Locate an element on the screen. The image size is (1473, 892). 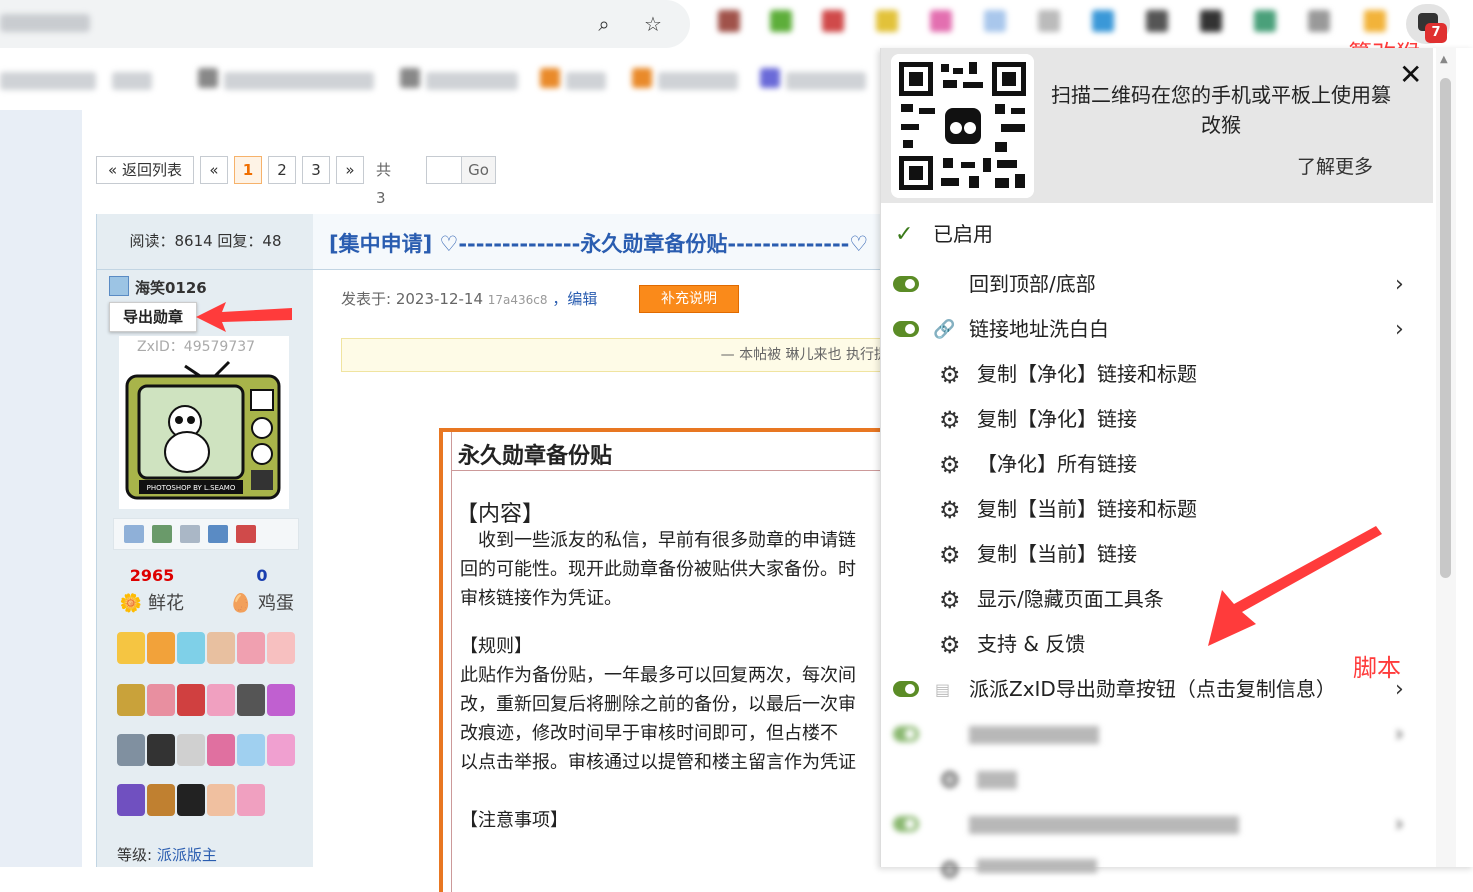
bookmark-star-icon: ☆ is located at coordinates (653, 24).